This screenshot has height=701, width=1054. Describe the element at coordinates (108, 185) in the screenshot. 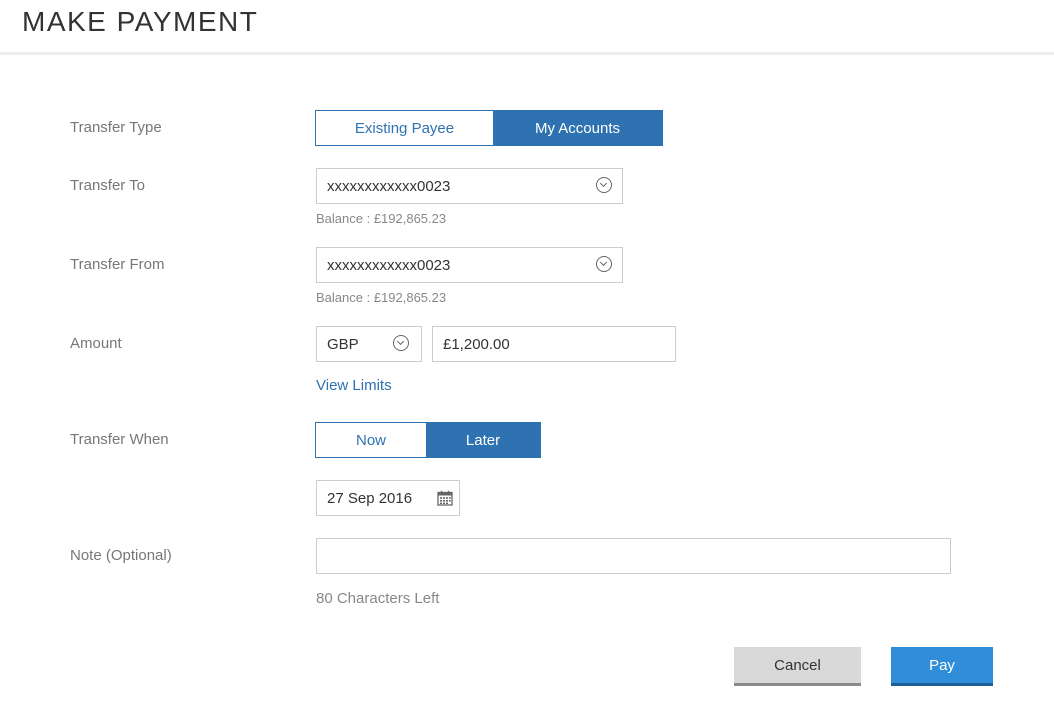

I see `transfer-to-label: Transfer To` at that location.